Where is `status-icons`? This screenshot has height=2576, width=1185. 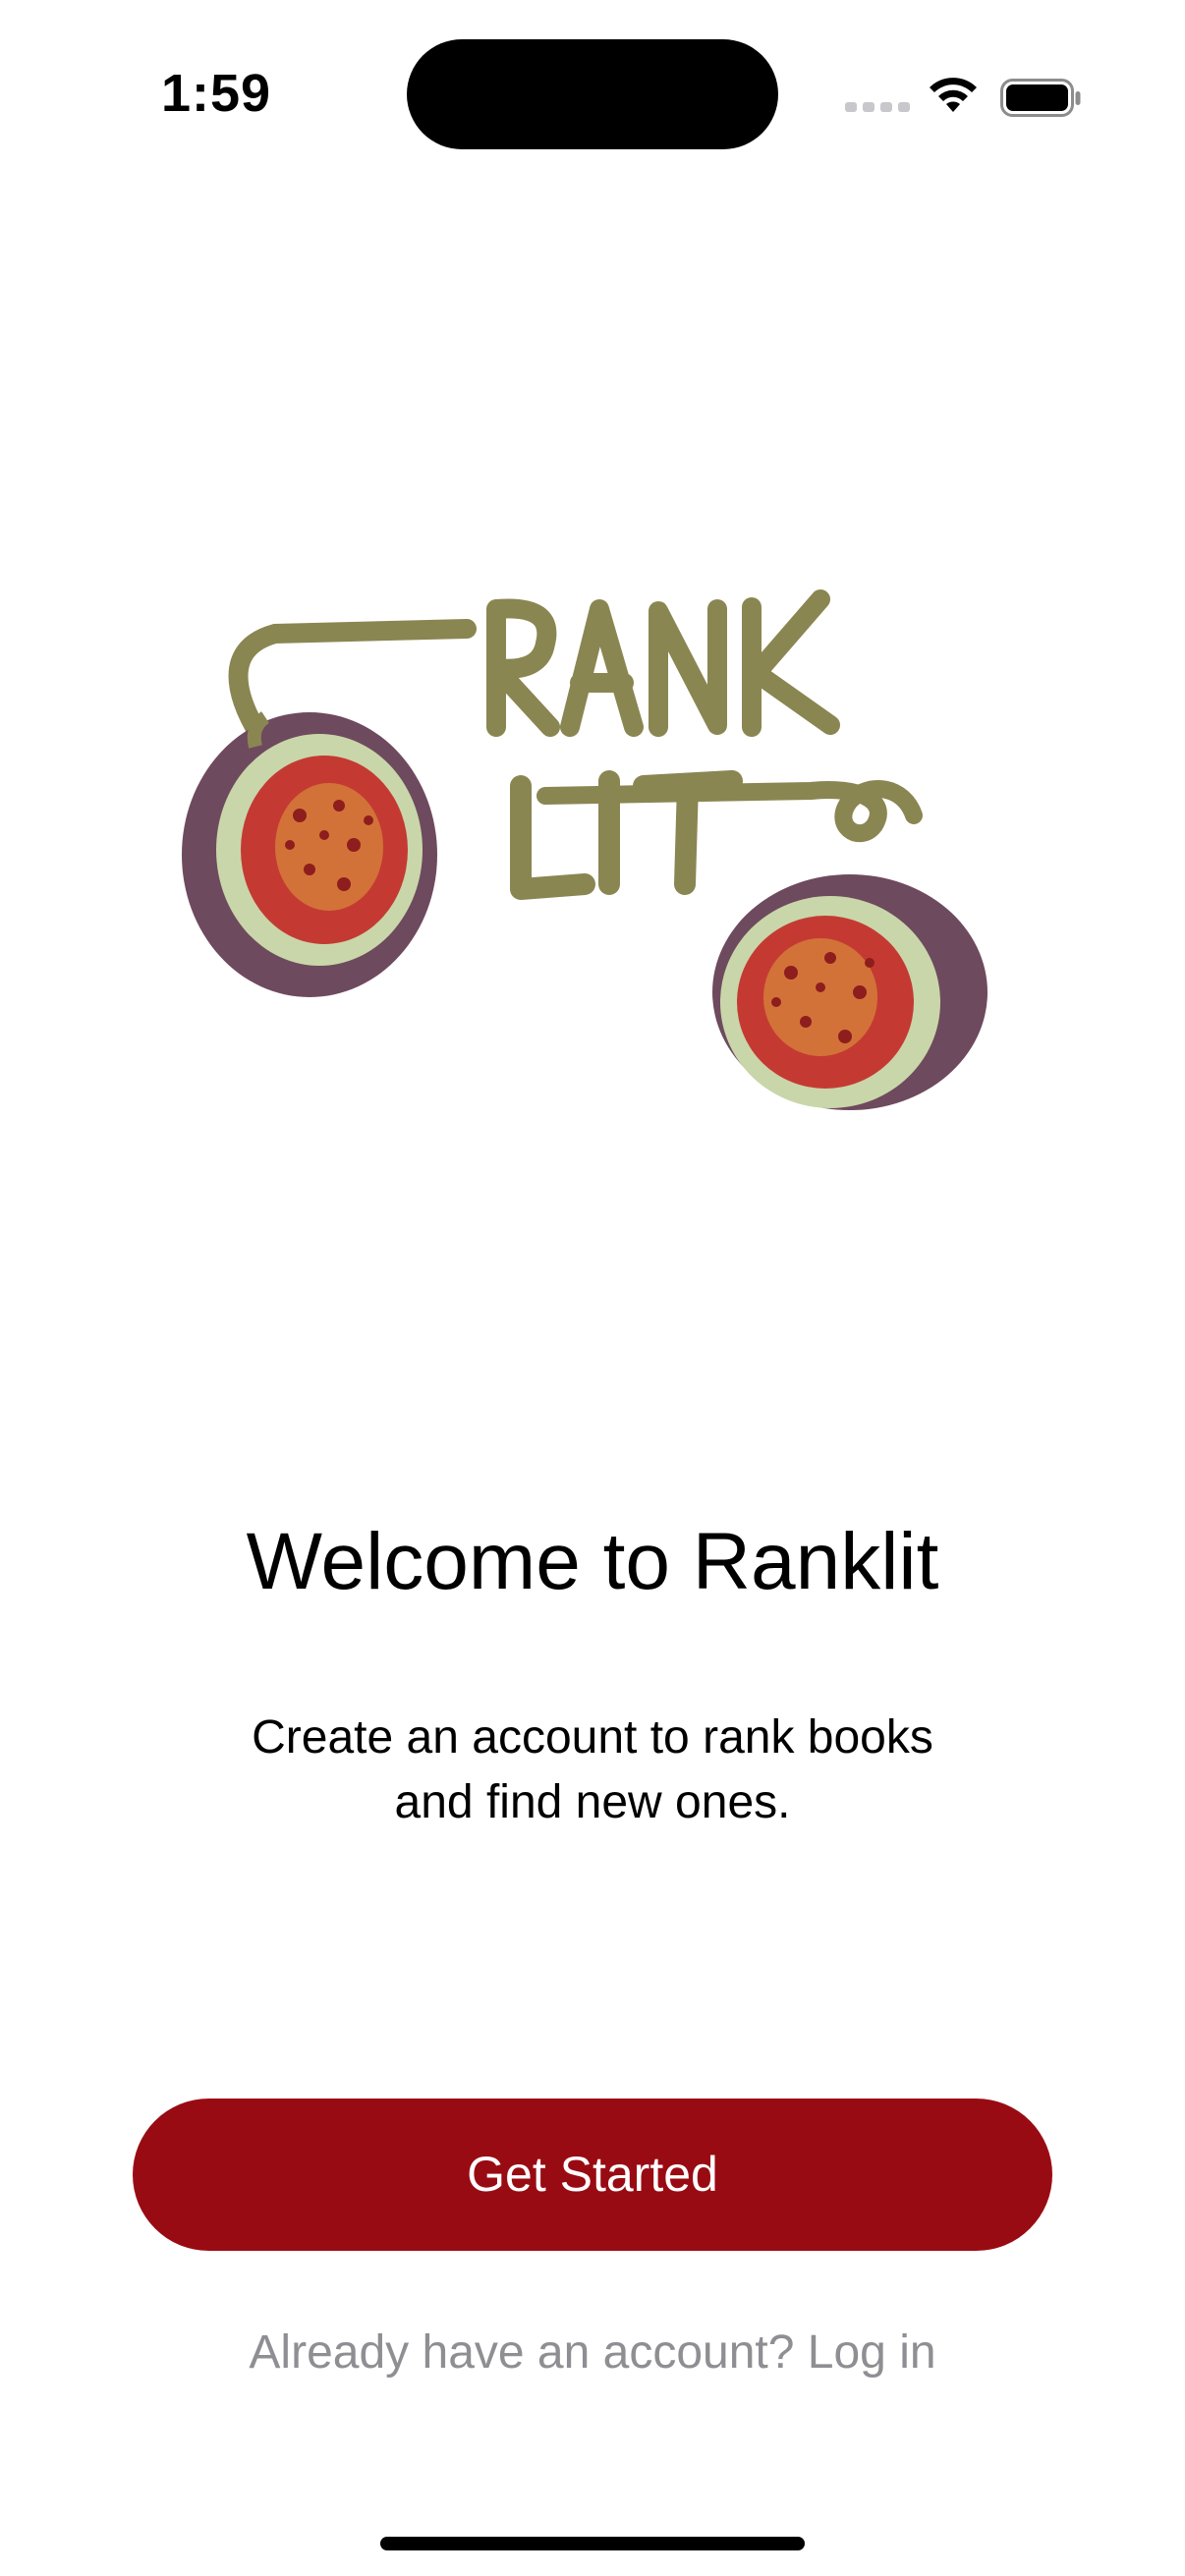
status-icons is located at coordinates (968, 95).